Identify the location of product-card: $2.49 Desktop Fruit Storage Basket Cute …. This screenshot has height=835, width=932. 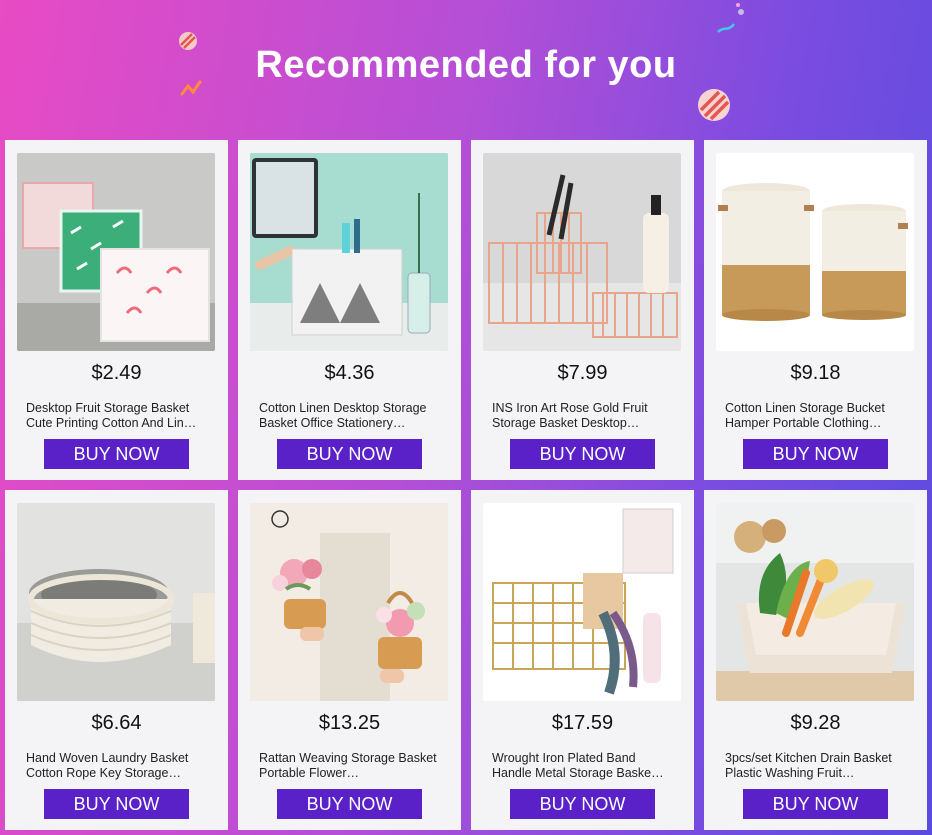
(116, 310).